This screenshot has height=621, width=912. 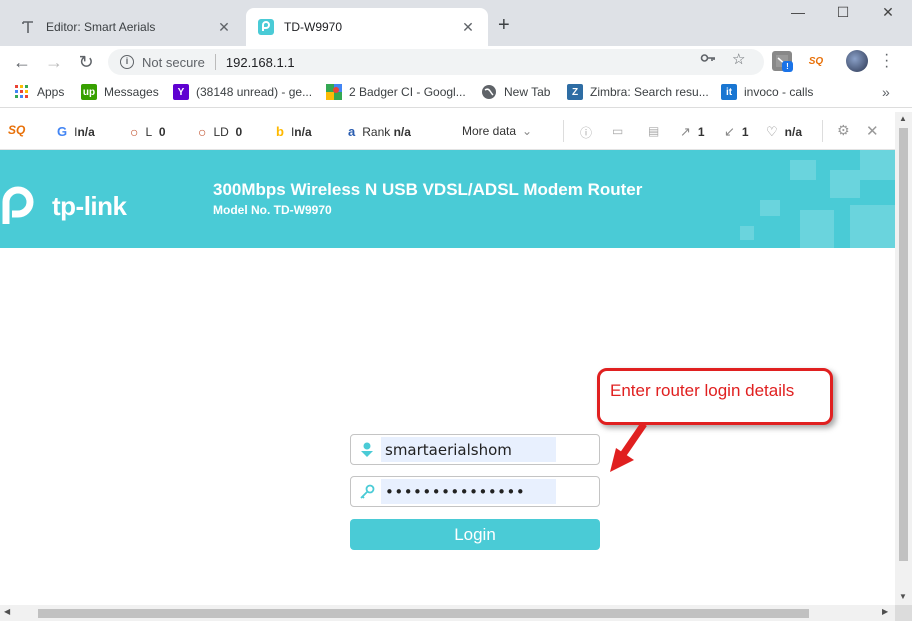 What do you see at coordinates (772, 131) in the screenshot?
I see `heart-icon: ♡` at bounding box center [772, 131].